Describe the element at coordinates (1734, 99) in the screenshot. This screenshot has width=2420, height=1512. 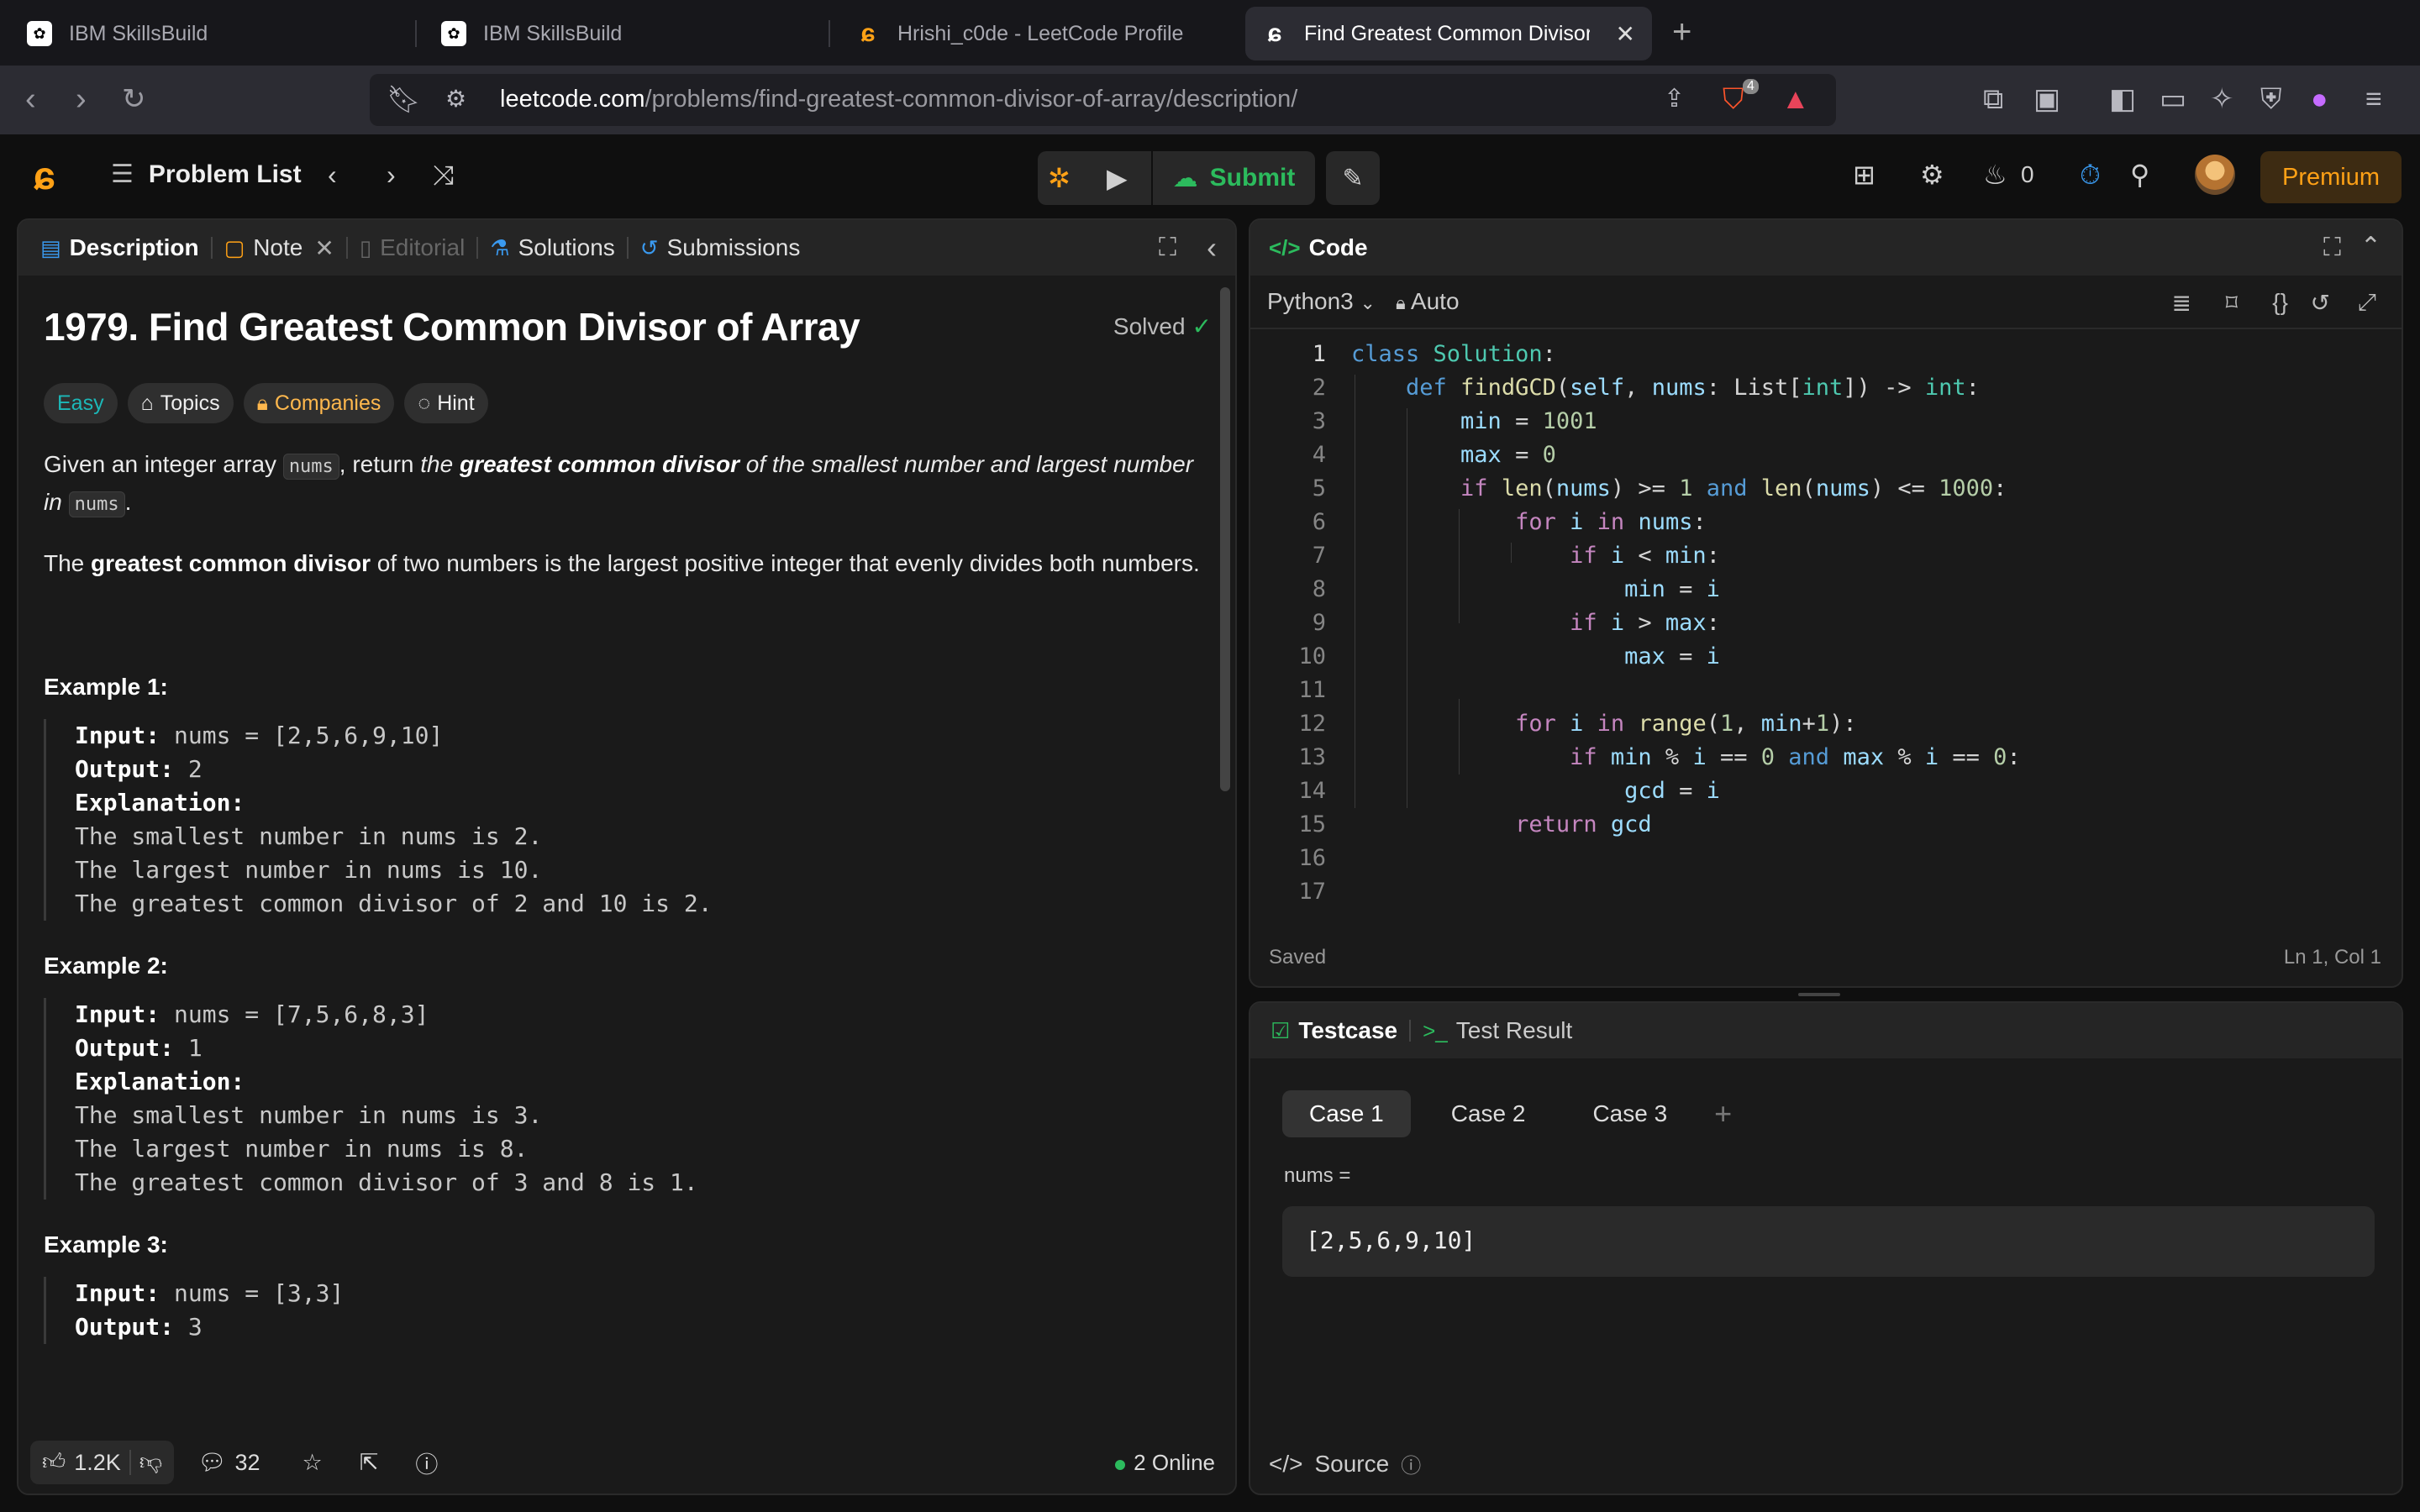
I see `brave-shield-icon: ⛉` at that location.